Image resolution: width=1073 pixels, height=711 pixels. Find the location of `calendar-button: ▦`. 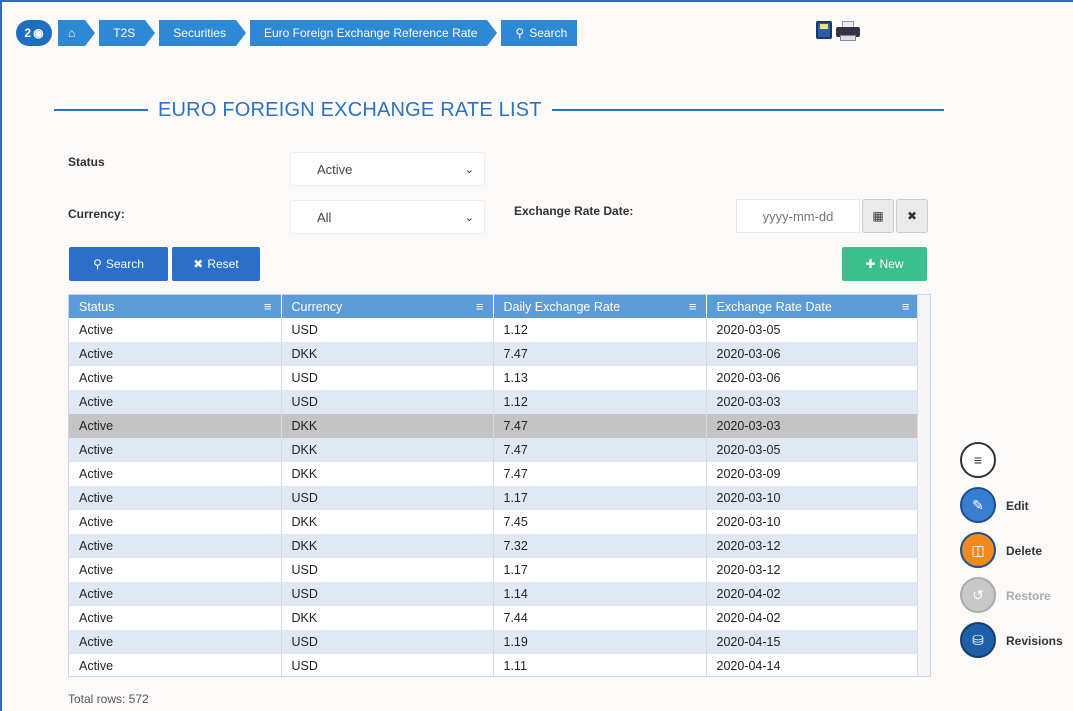

calendar-button: ▦ is located at coordinates (878, 216).